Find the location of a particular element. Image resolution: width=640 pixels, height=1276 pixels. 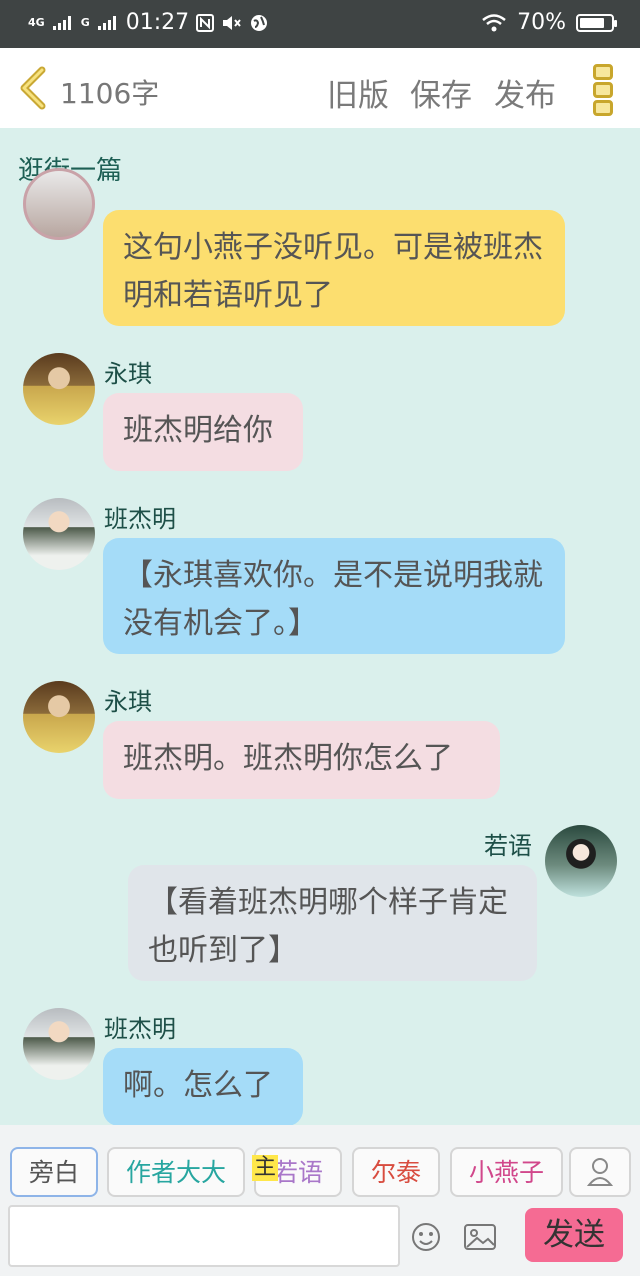

old-version-button: 旧版 is located at coordinates (358, 92).